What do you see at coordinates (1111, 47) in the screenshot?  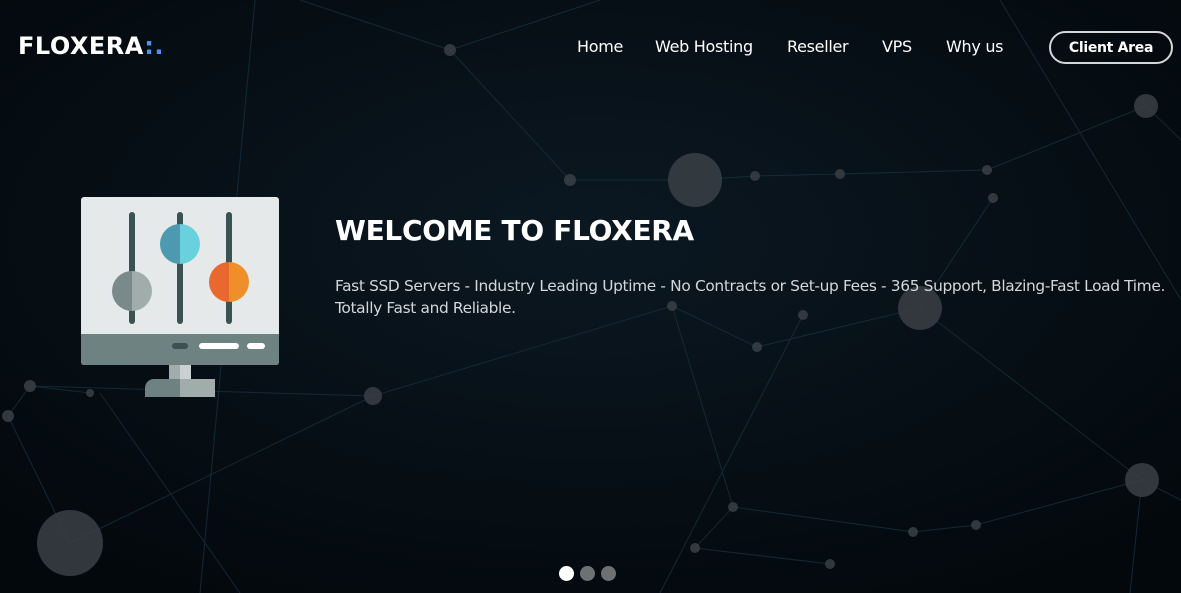 I see `client-area-button: Client Area` at bounding box center [1111, 47].